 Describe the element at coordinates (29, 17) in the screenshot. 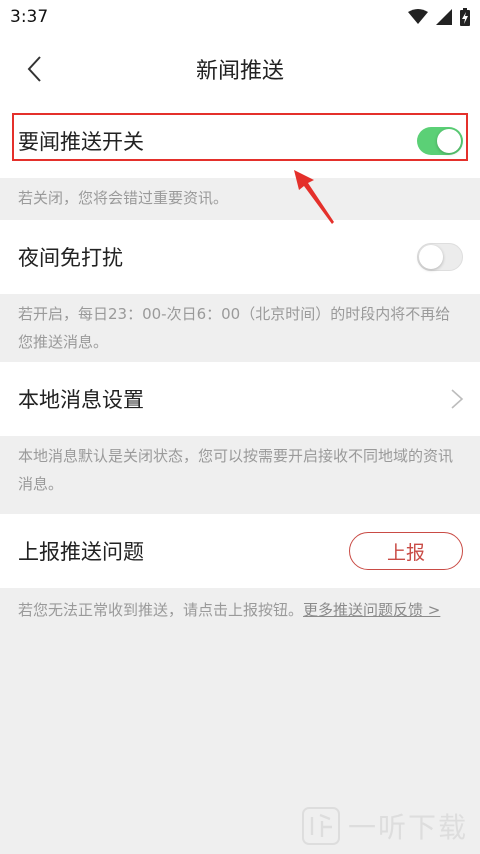

I see `status-time: 3:37` at that location.